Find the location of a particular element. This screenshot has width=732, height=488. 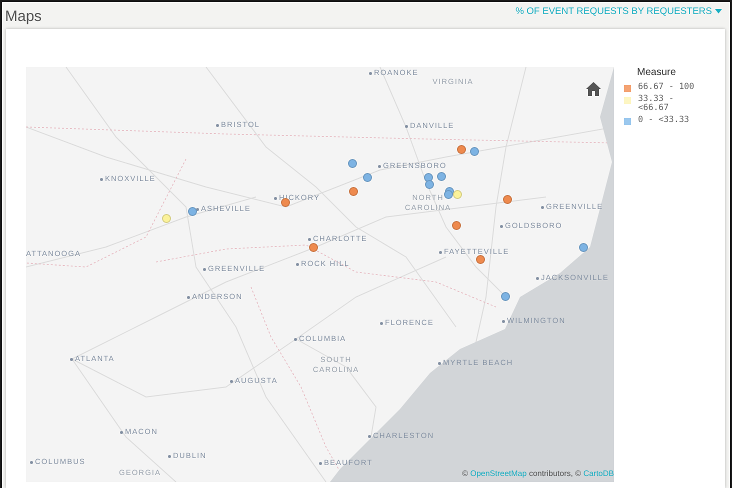

legend-label: 0 - <33.33 is located at coordinates (664, 120).